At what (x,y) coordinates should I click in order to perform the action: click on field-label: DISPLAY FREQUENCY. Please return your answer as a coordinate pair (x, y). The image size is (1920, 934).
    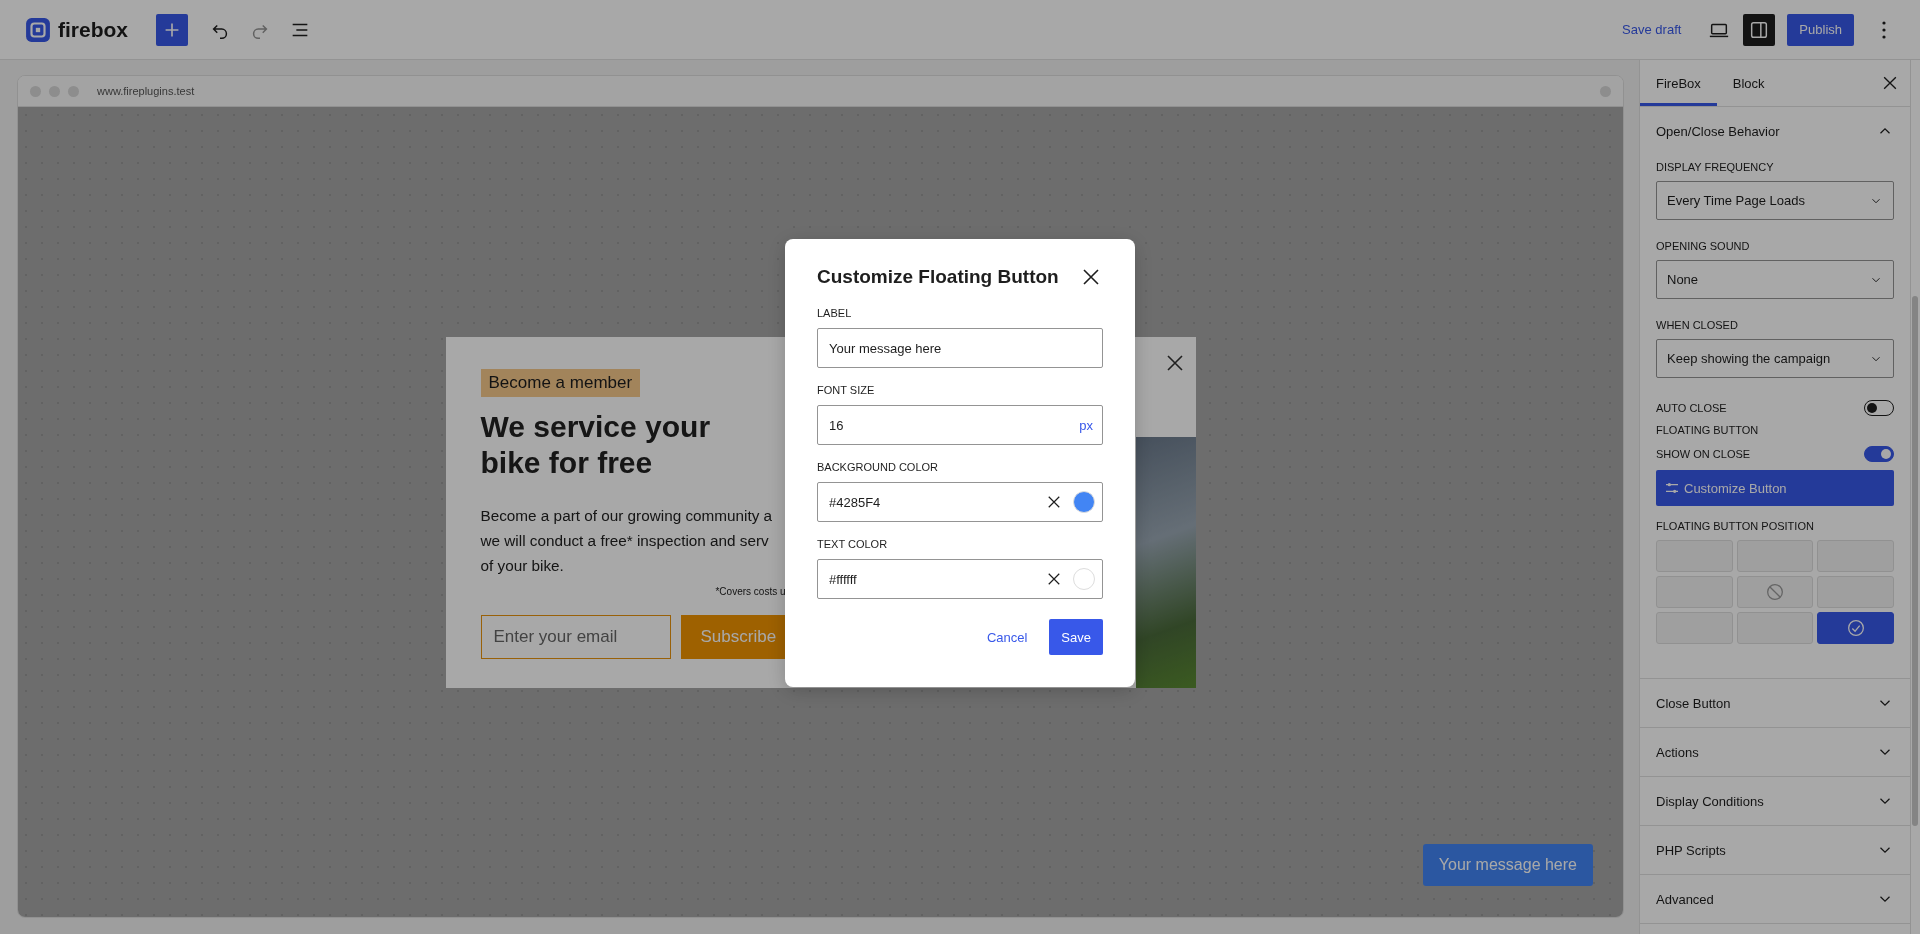
    Looking at the image, I should click on (1715, 167).